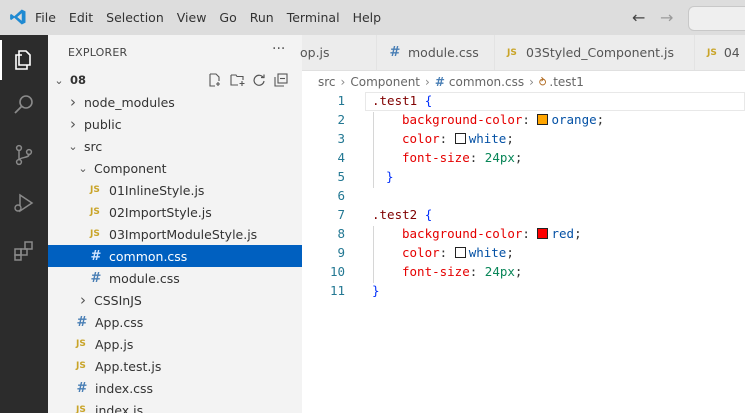  I want to click on tree-file: # common.css, so click(175, 256).